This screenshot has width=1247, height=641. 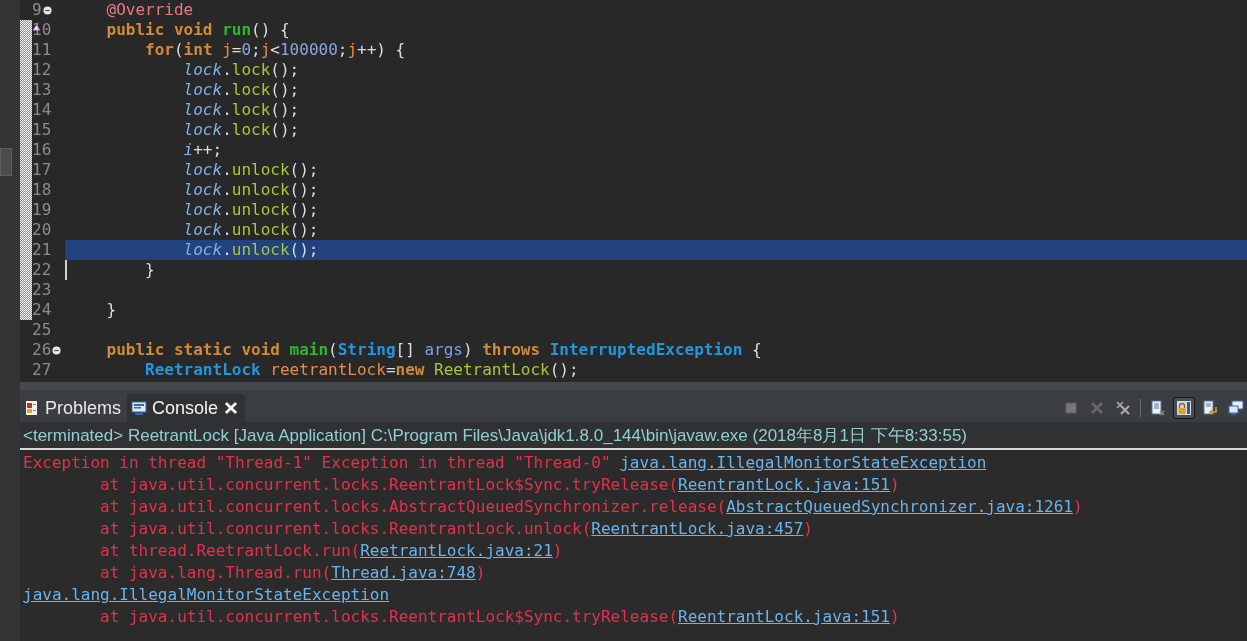 I want to click on line-number: 18, so click(x=42, y=190).